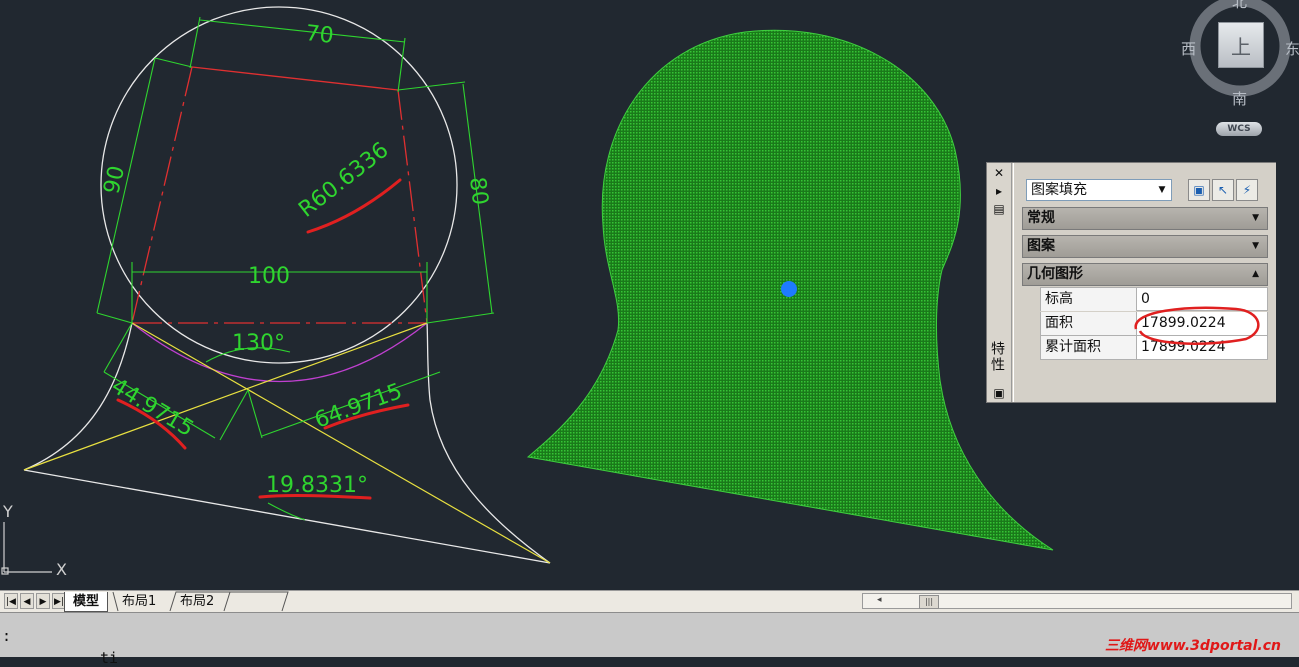  What do you see at coordinates (109, 658) in the screenshot?
I see `command-input: ti` at bounding box center [109, 658].